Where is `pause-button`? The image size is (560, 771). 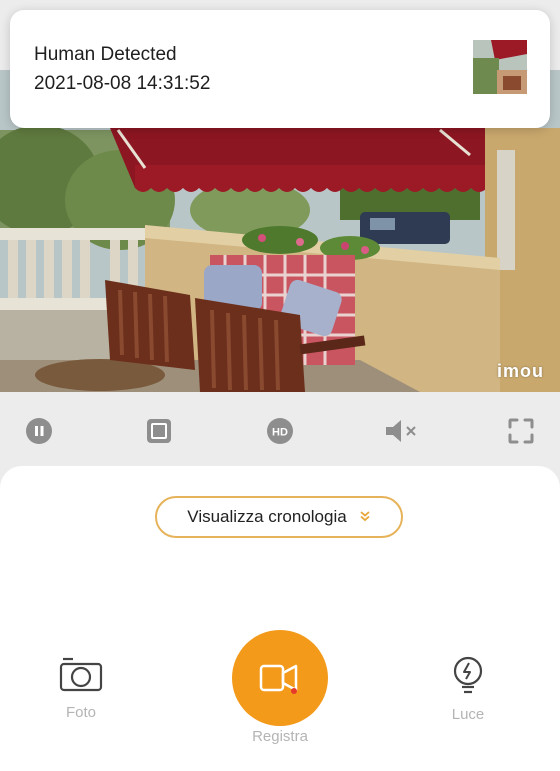 pause-button is located at coordinates (39, 431).